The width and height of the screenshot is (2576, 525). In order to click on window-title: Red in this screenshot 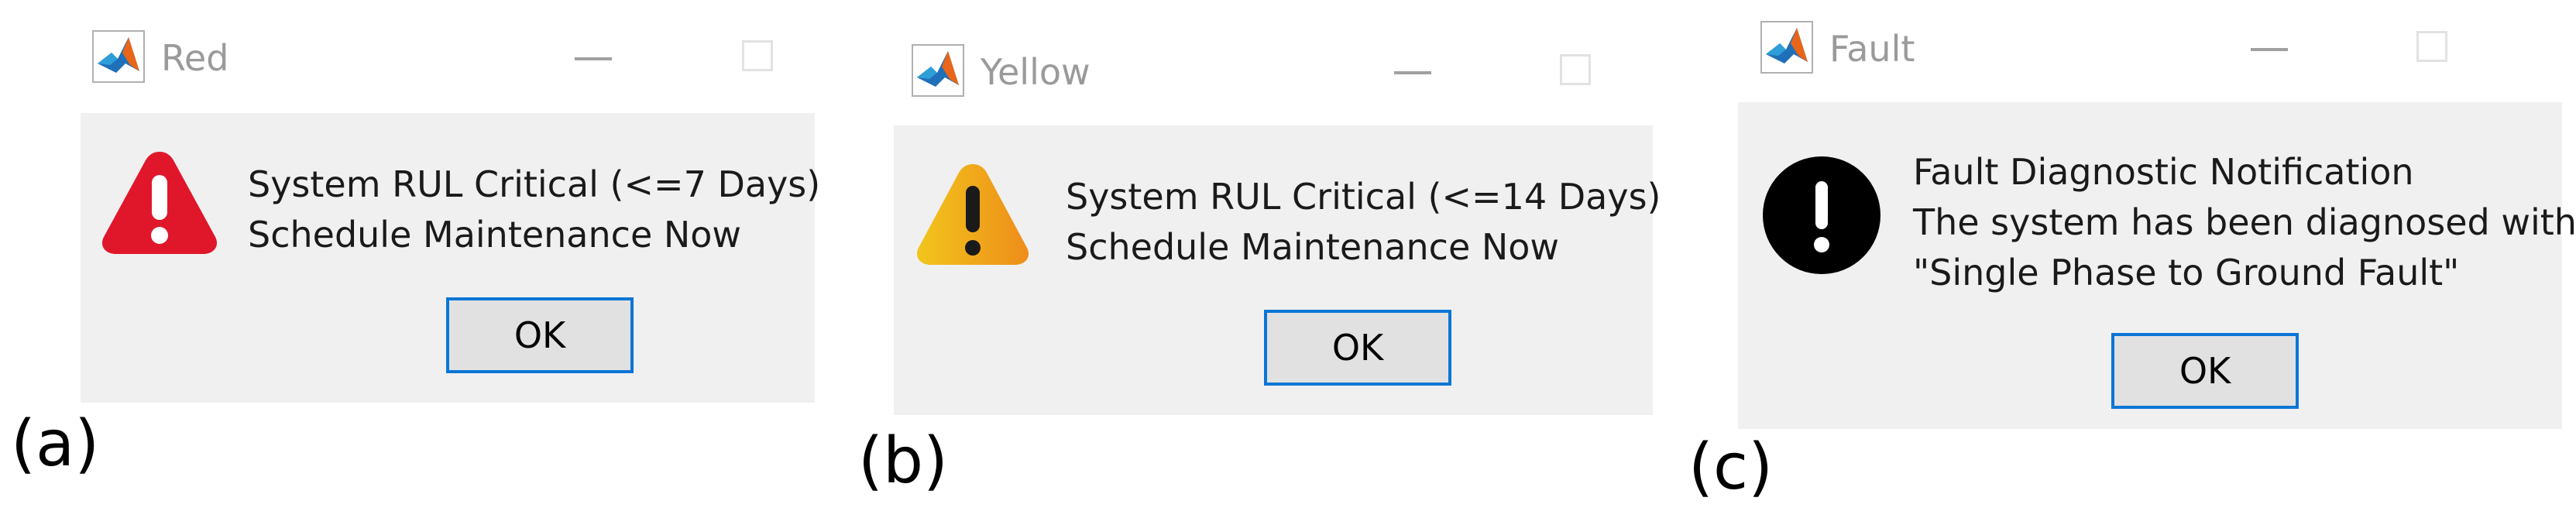, I will do `click(195, 58)`.